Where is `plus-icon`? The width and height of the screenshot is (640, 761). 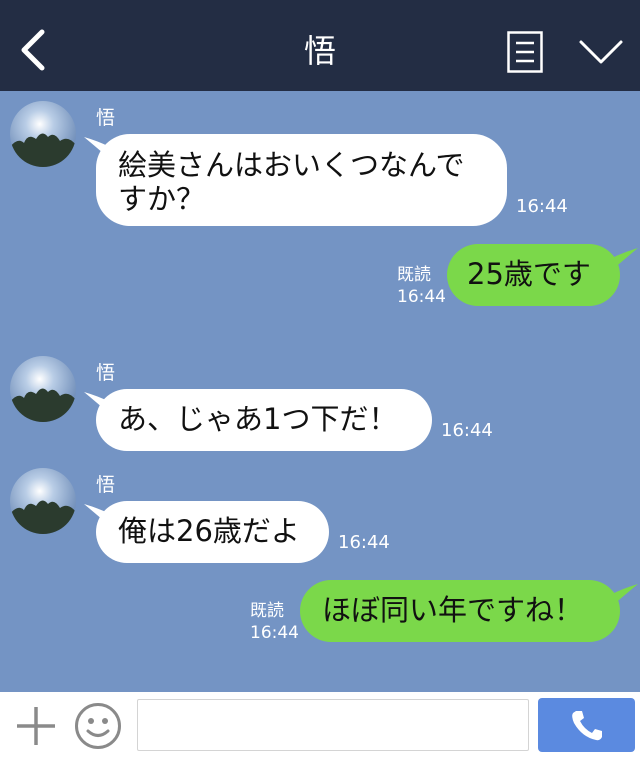 plus-icon is located at coordinates (36, 726).